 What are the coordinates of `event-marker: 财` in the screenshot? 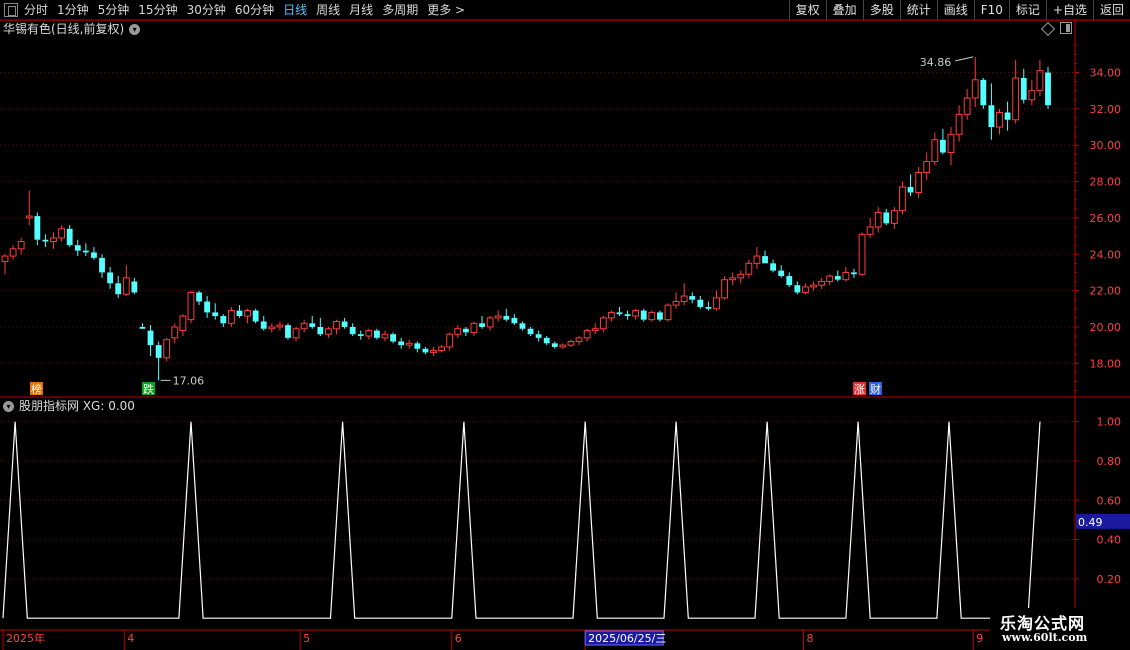 It's located at (875, 389).